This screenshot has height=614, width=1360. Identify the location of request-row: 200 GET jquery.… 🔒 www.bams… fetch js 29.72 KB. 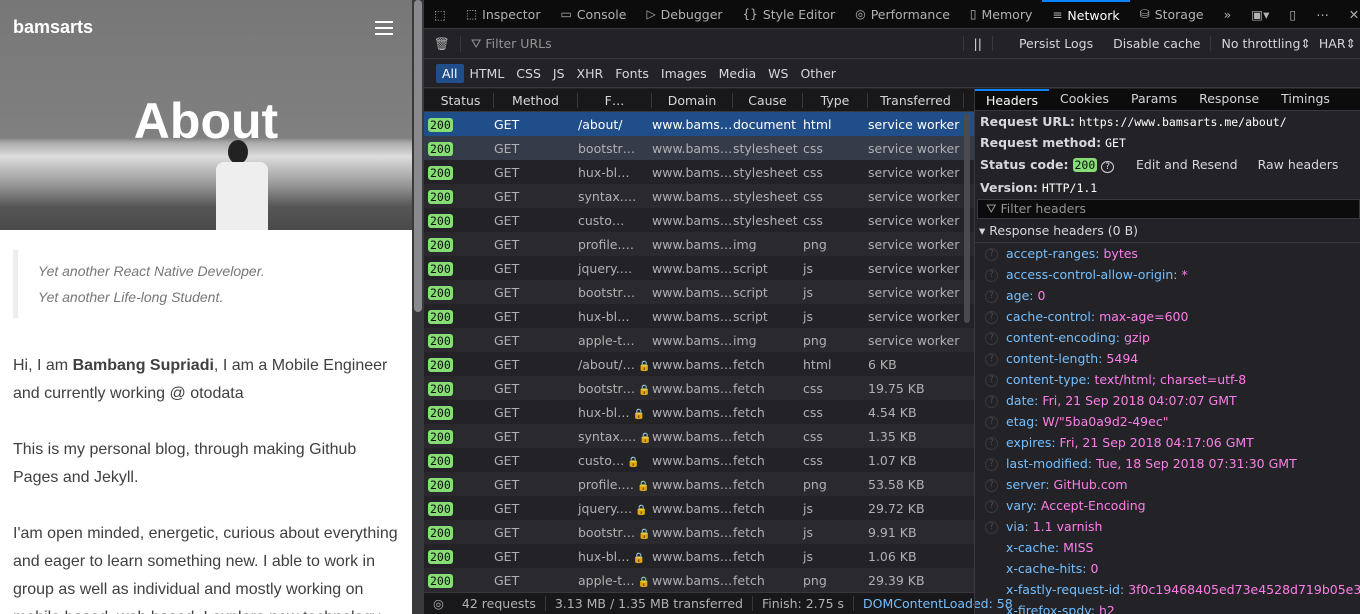
(699, 508).